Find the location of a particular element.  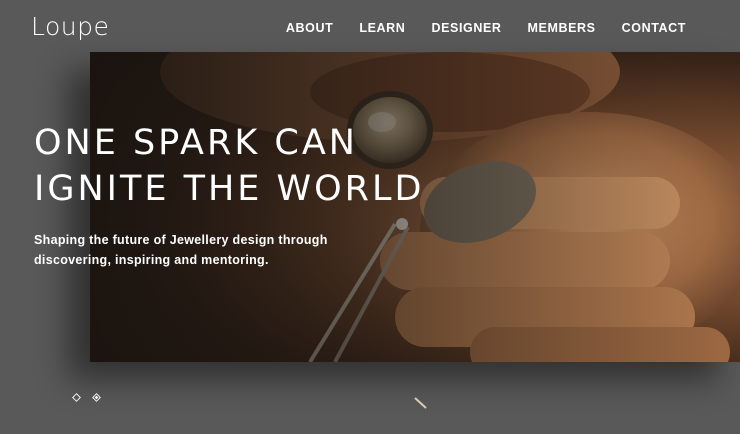

scroll-indicator-icon is located at coordinates (421, 403).